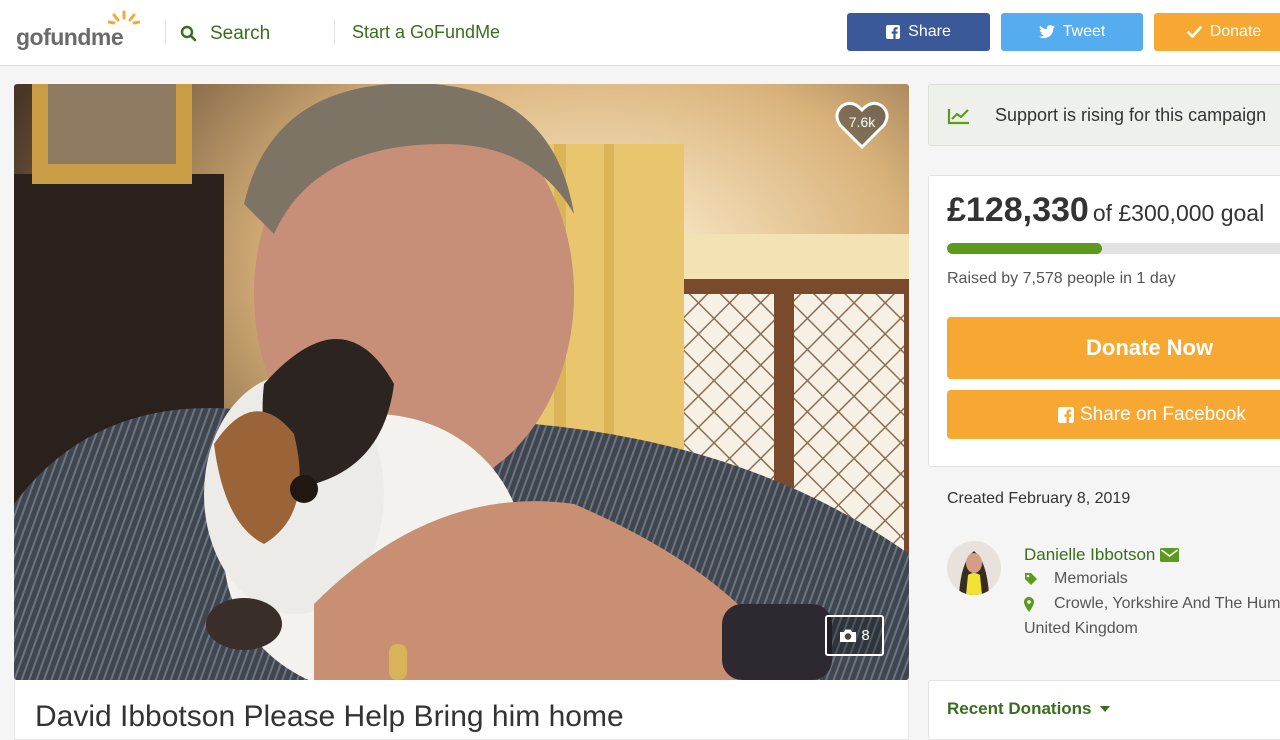  I want to click on donate-label: Donate, so click(1235, 31).